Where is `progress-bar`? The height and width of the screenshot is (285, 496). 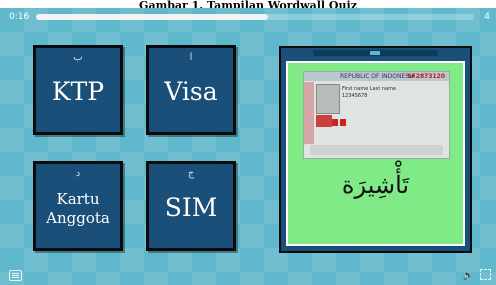
progress-bar is located at coordinates (255, 17).